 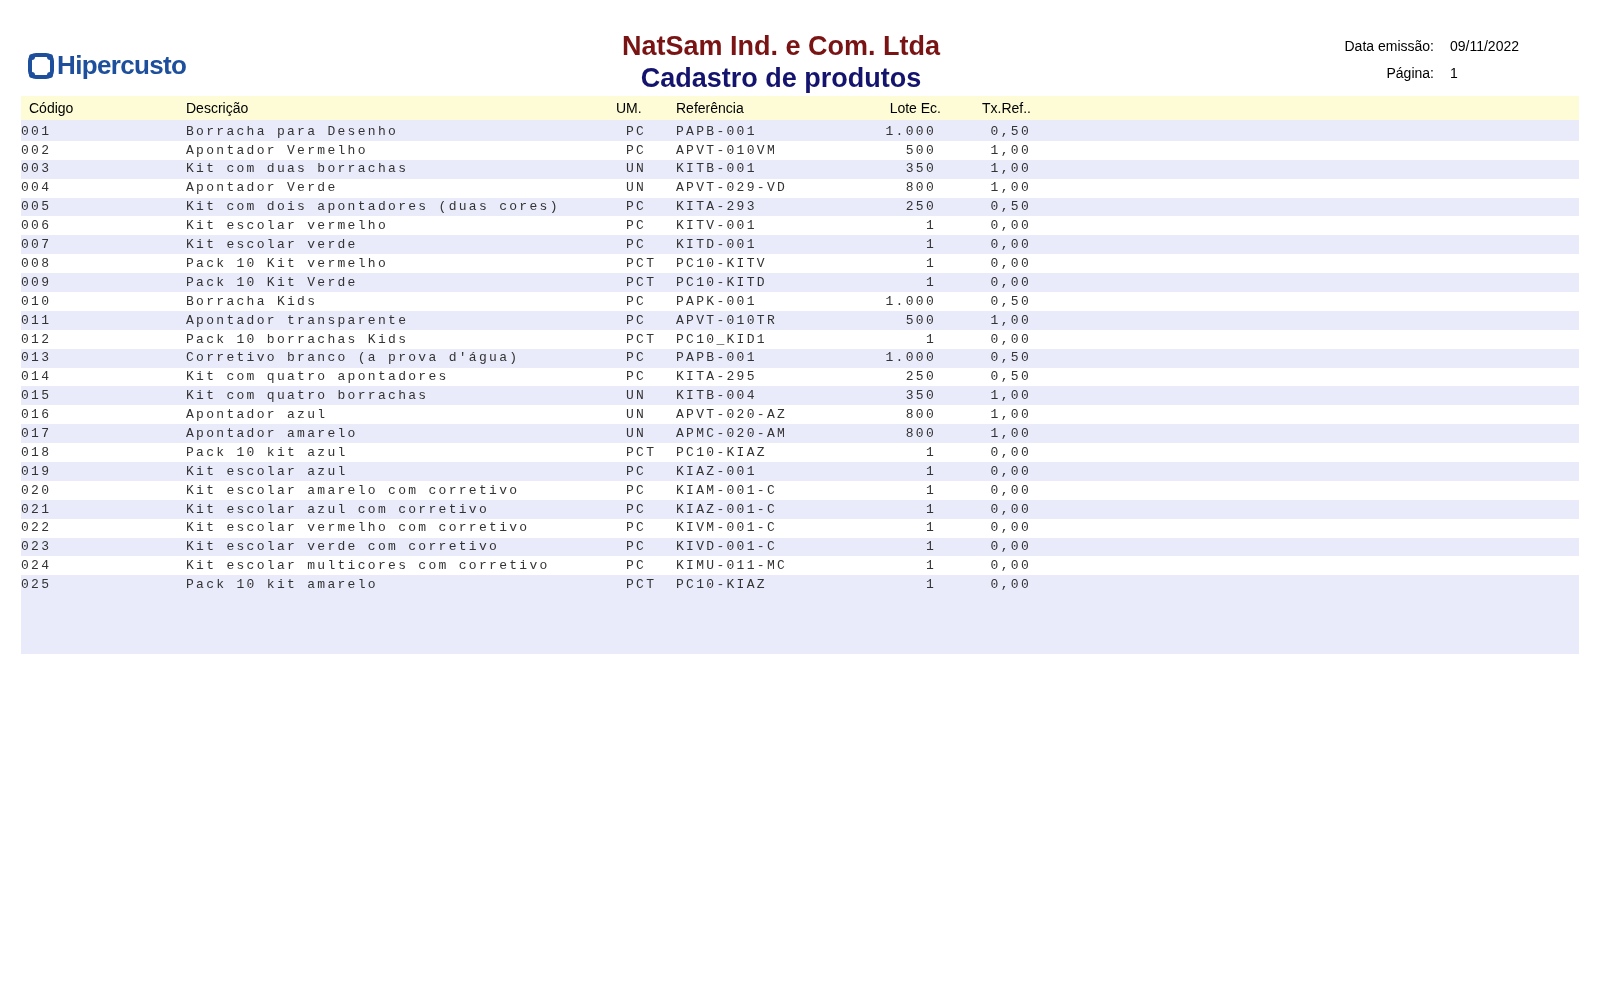 What do you see at coordinates (41, 65) in the screenshot?
I see `logo-icon` at bounding box center [41, 65].